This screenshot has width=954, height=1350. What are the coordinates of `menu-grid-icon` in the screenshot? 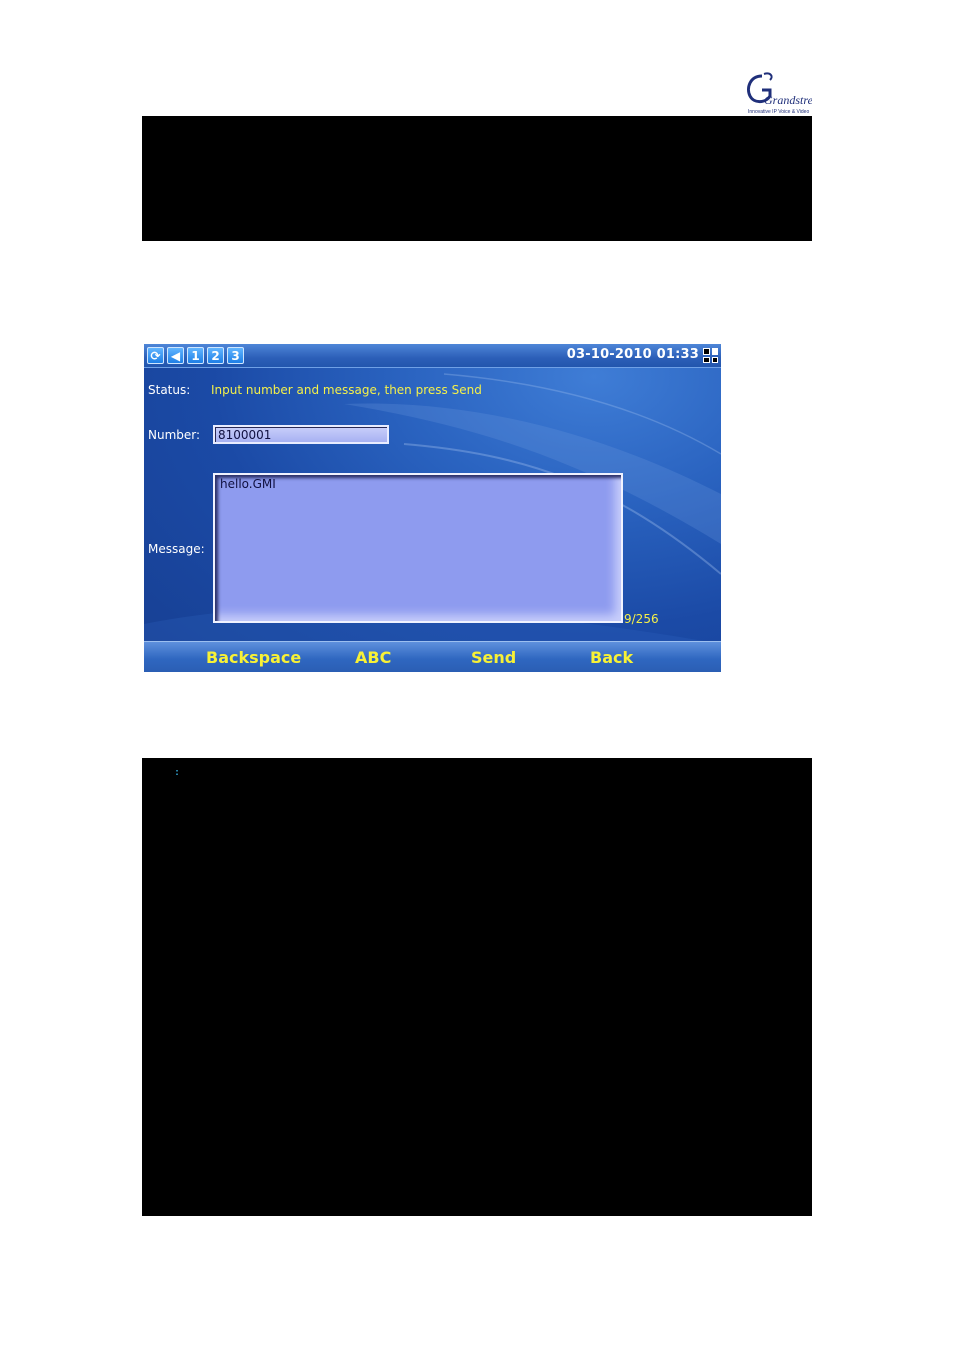 It's located at (710, 355).